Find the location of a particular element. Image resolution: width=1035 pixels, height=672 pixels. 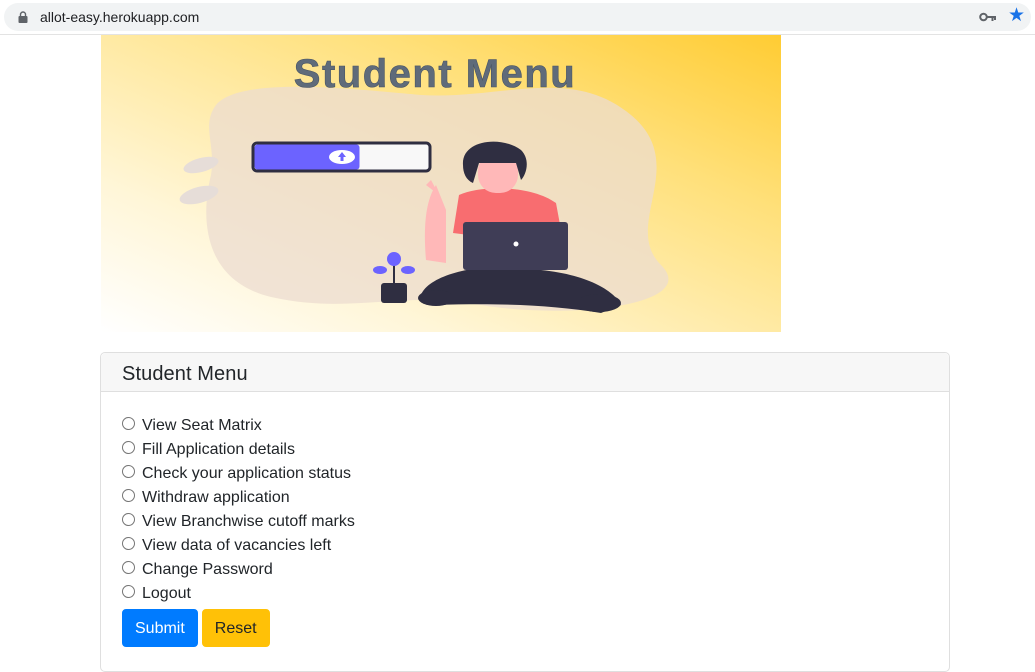

option-label: Change Password is located at coordinates (207, 570).